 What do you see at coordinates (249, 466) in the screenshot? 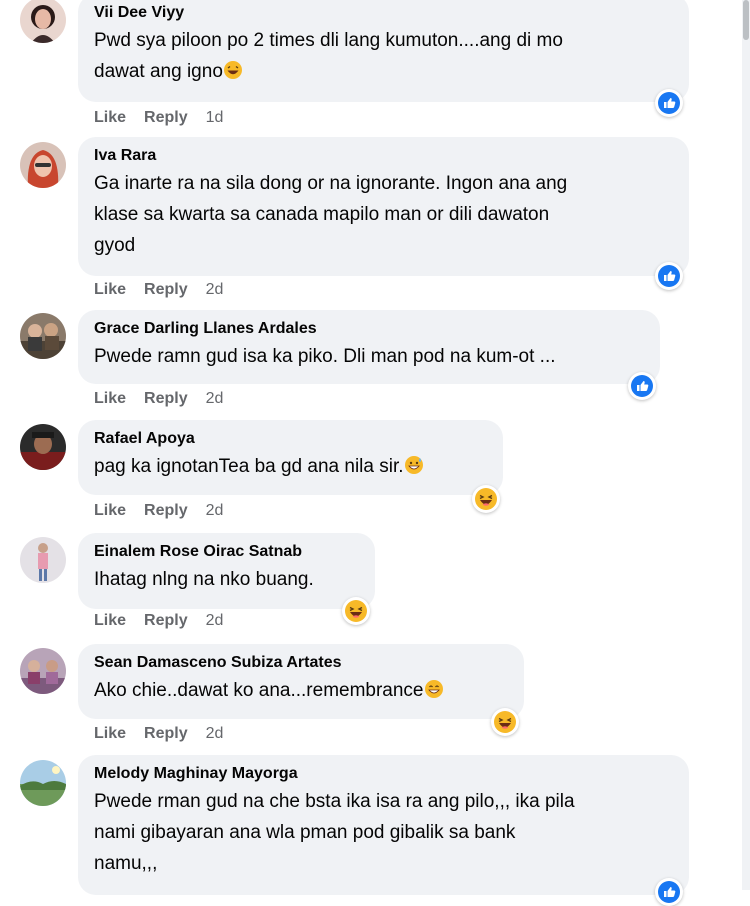
I see `comment-line-text: pag ka ignotanTea ba gd ana nila sir.` at bounding box center [249, 466].